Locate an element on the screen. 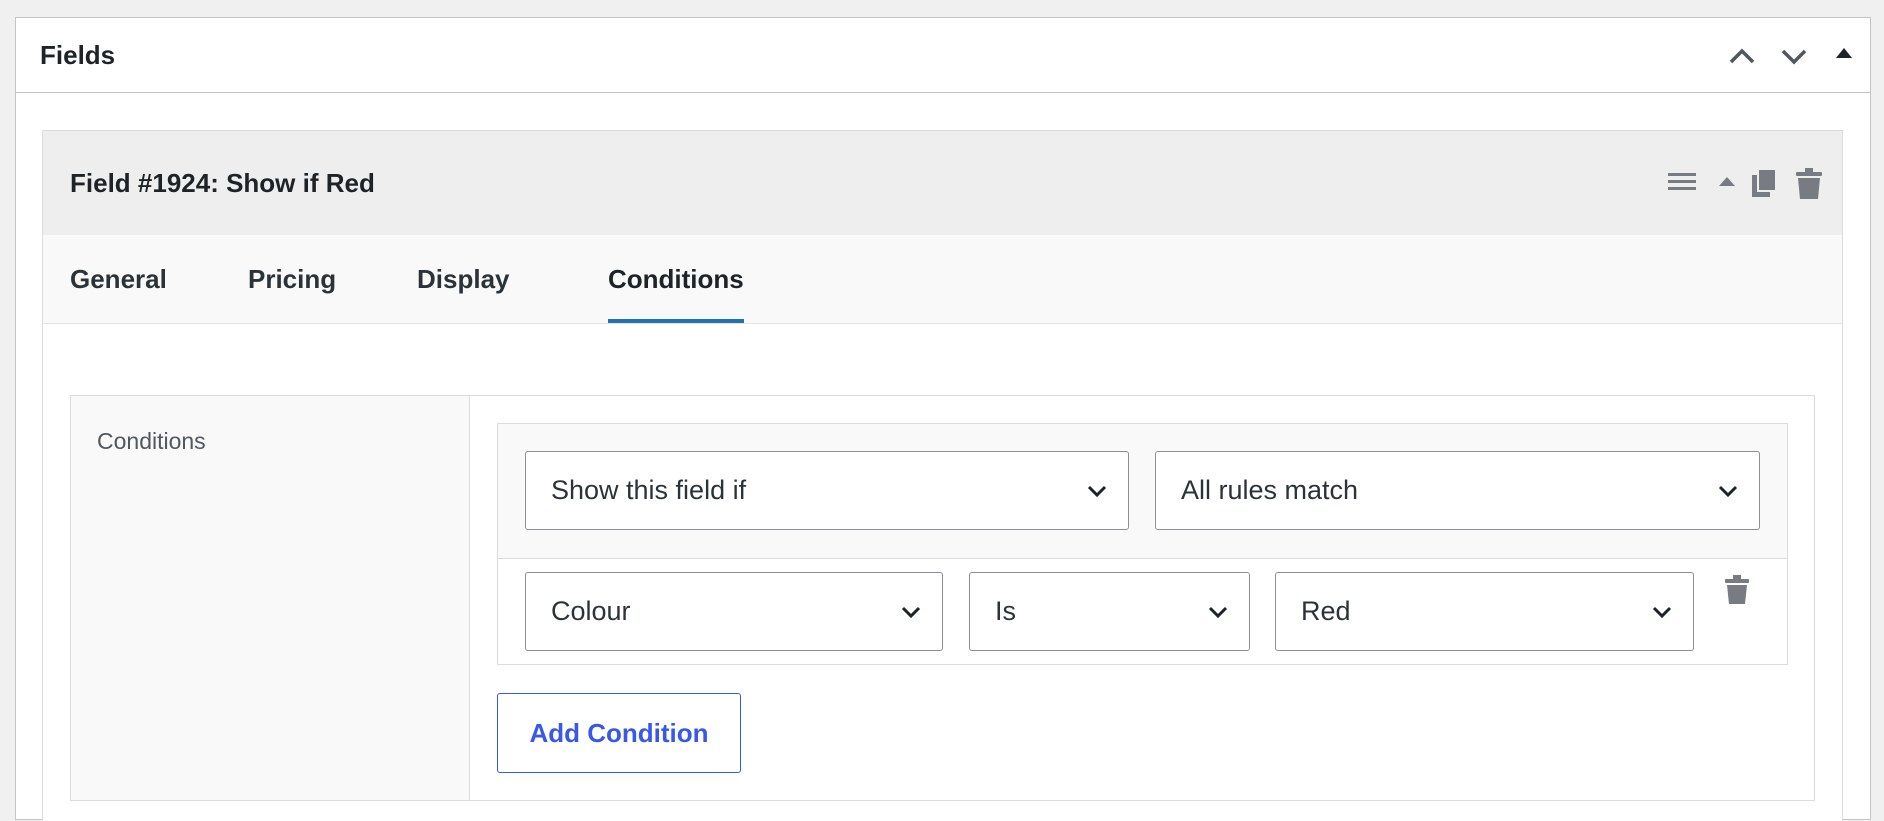 This screenshot has height=821, width=1884. rule-attribute-select: Colour is located at coordinates (734, 611).